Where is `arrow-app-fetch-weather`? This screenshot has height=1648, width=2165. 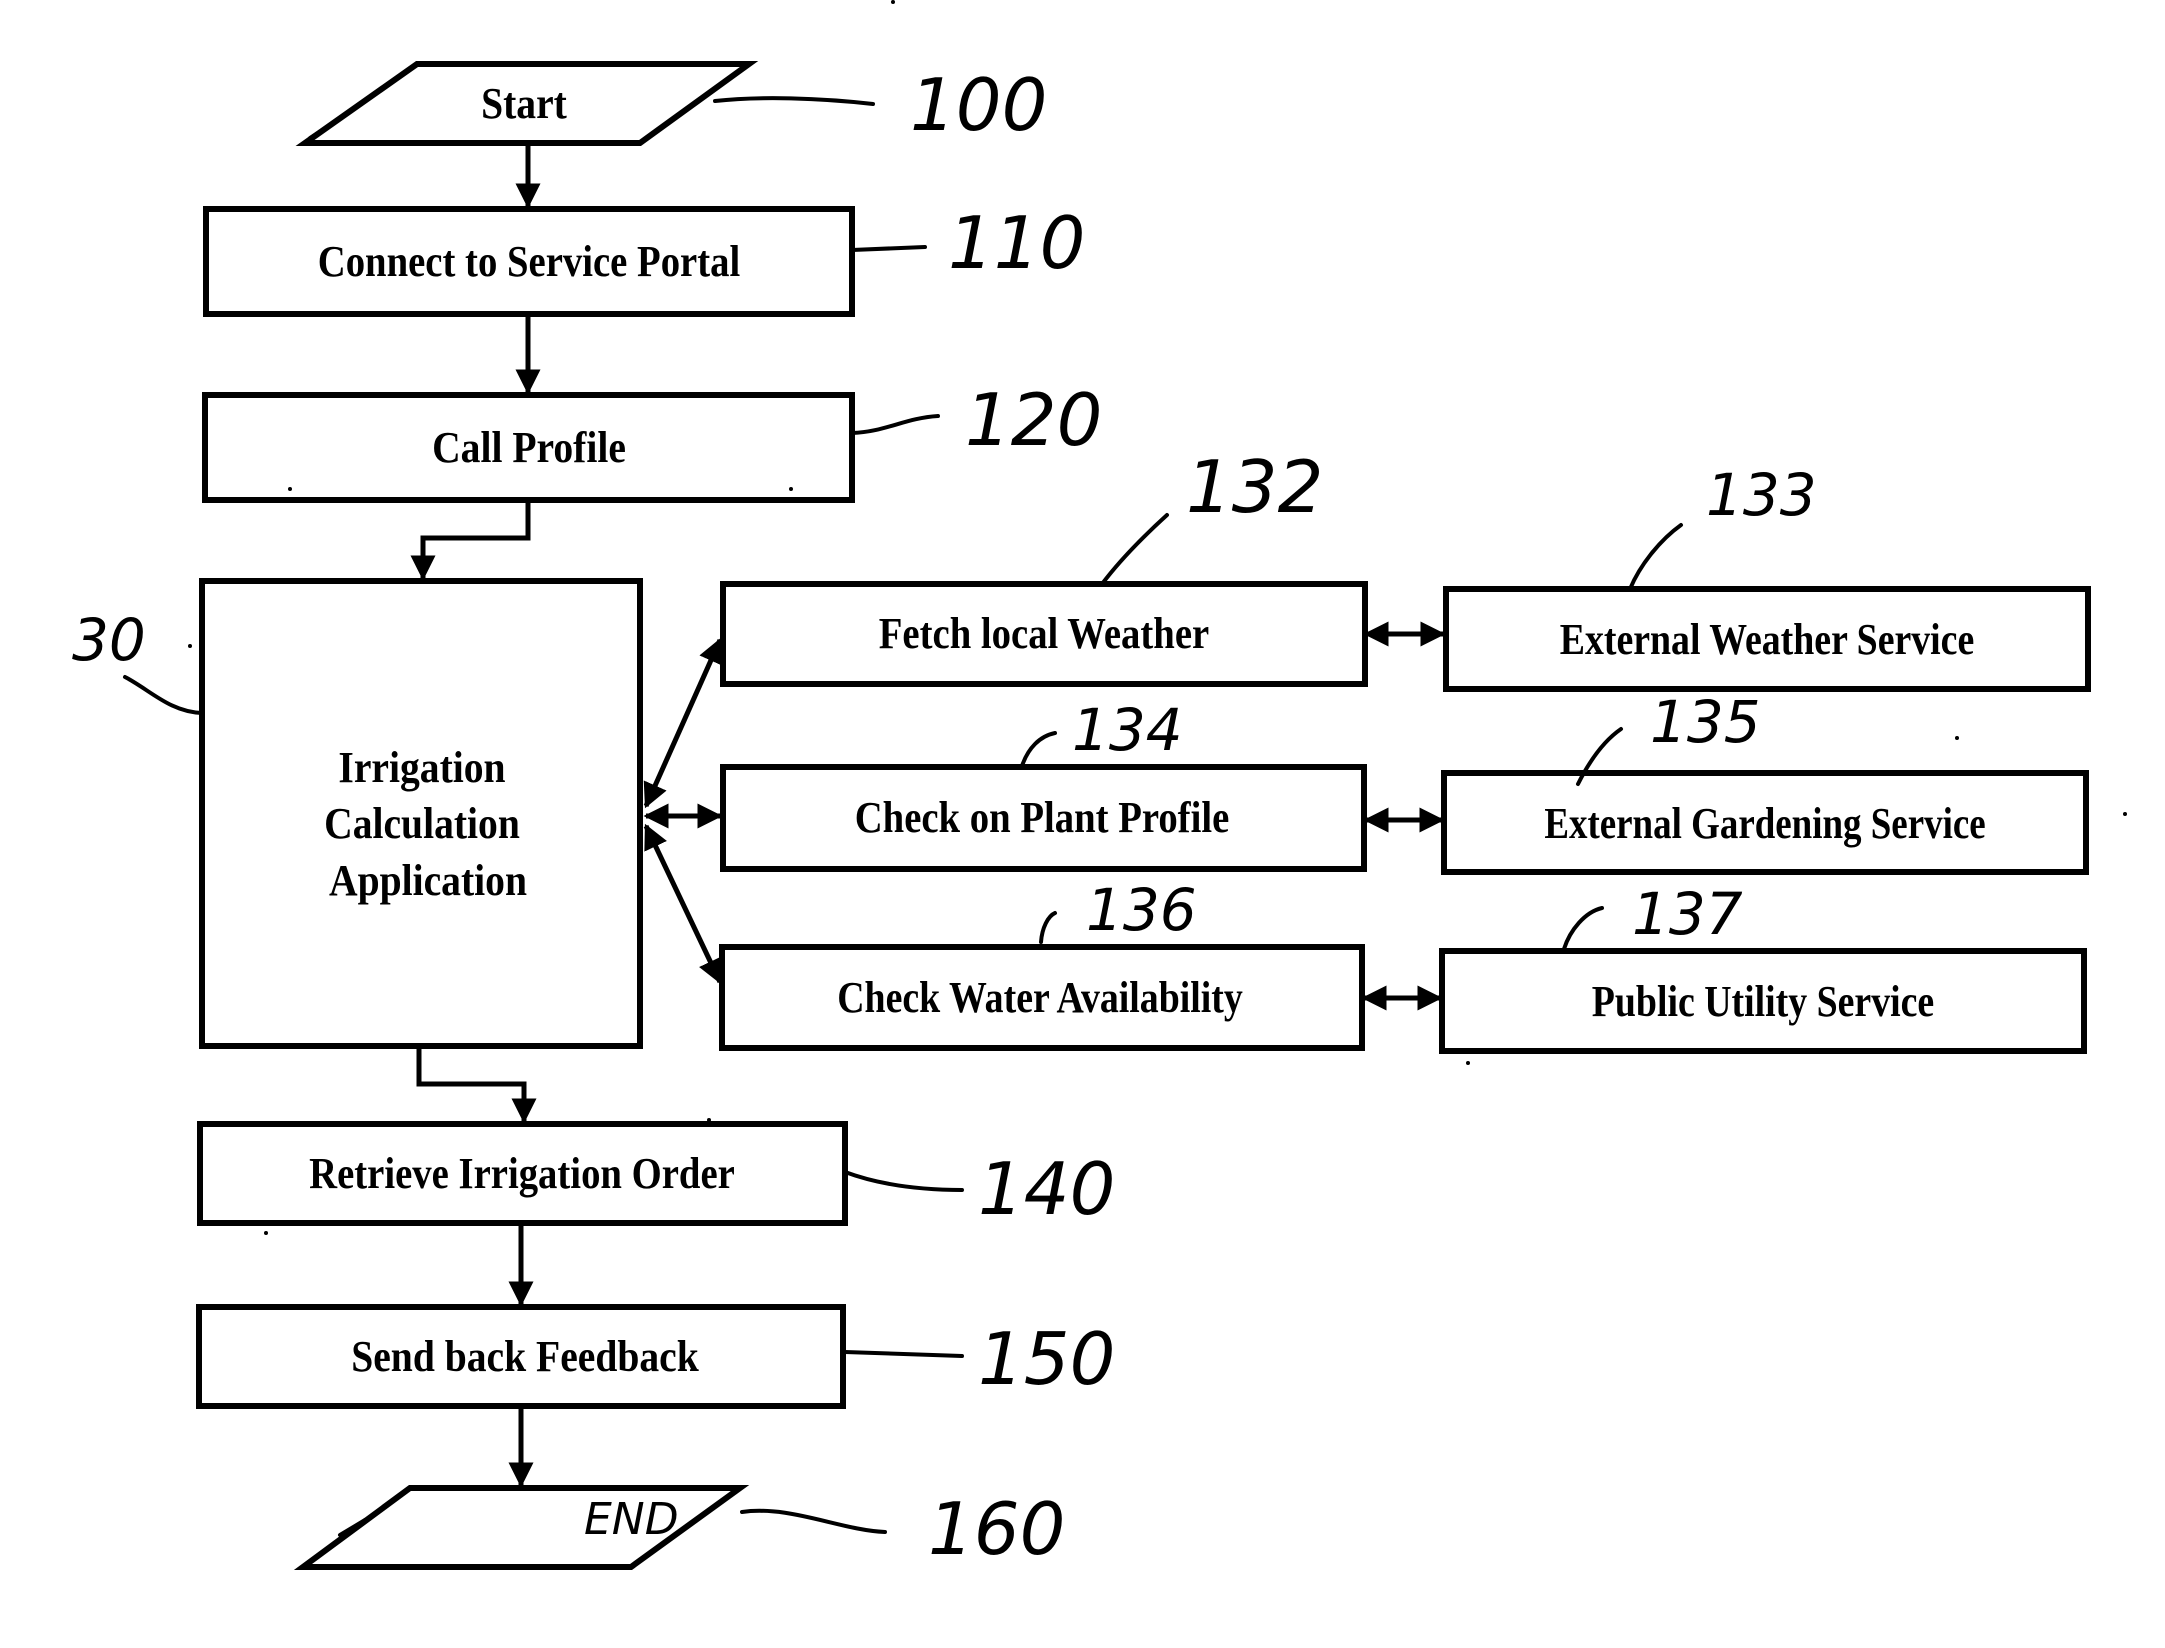
arrow-app-fetch-weather is located at coordinates (683, 723).